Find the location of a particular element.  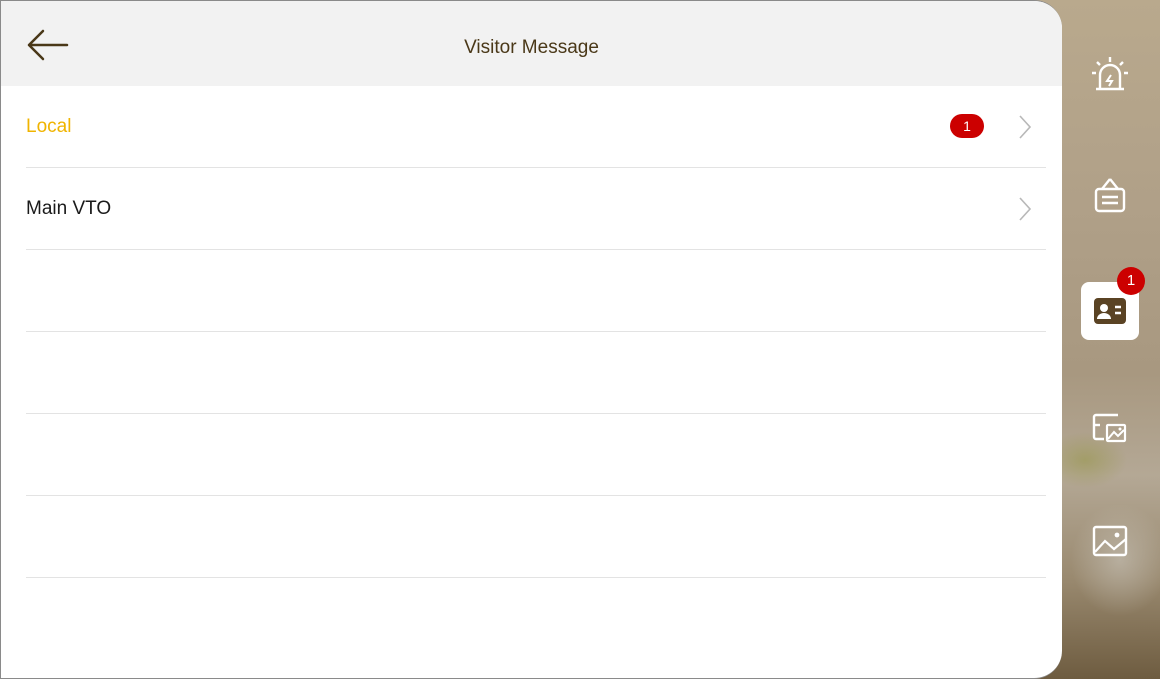

visitor-card-icon is located at coordinates (1110, 311).